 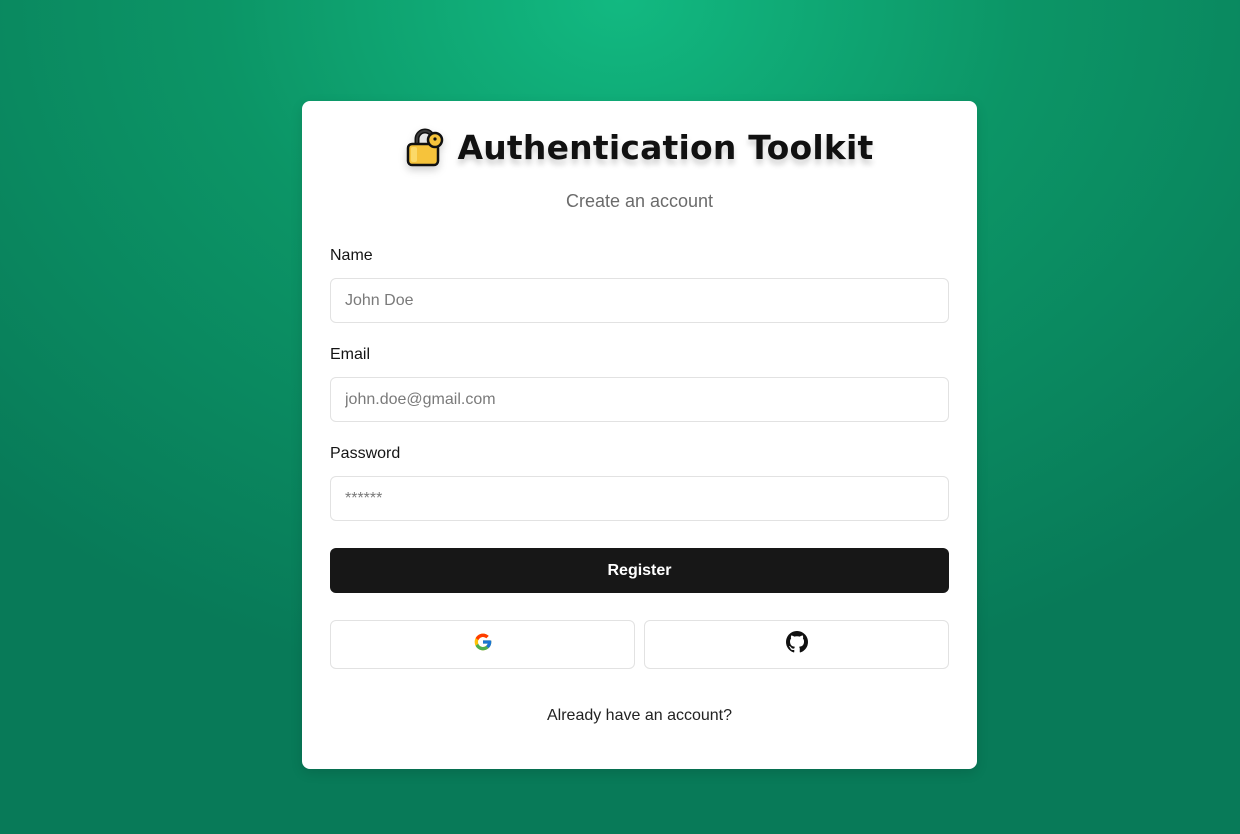 I want to click on login-link: Already have an account?, so click(x=639, y=716).